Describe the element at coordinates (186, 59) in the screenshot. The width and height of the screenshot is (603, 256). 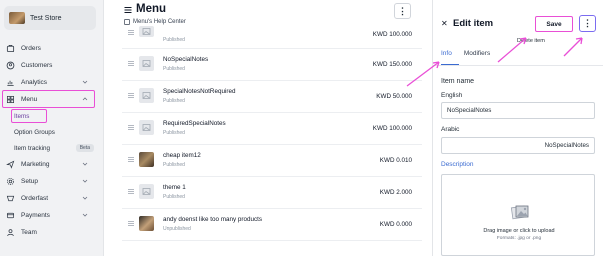
I see `product-name: NoSpecialNotes` at that location.